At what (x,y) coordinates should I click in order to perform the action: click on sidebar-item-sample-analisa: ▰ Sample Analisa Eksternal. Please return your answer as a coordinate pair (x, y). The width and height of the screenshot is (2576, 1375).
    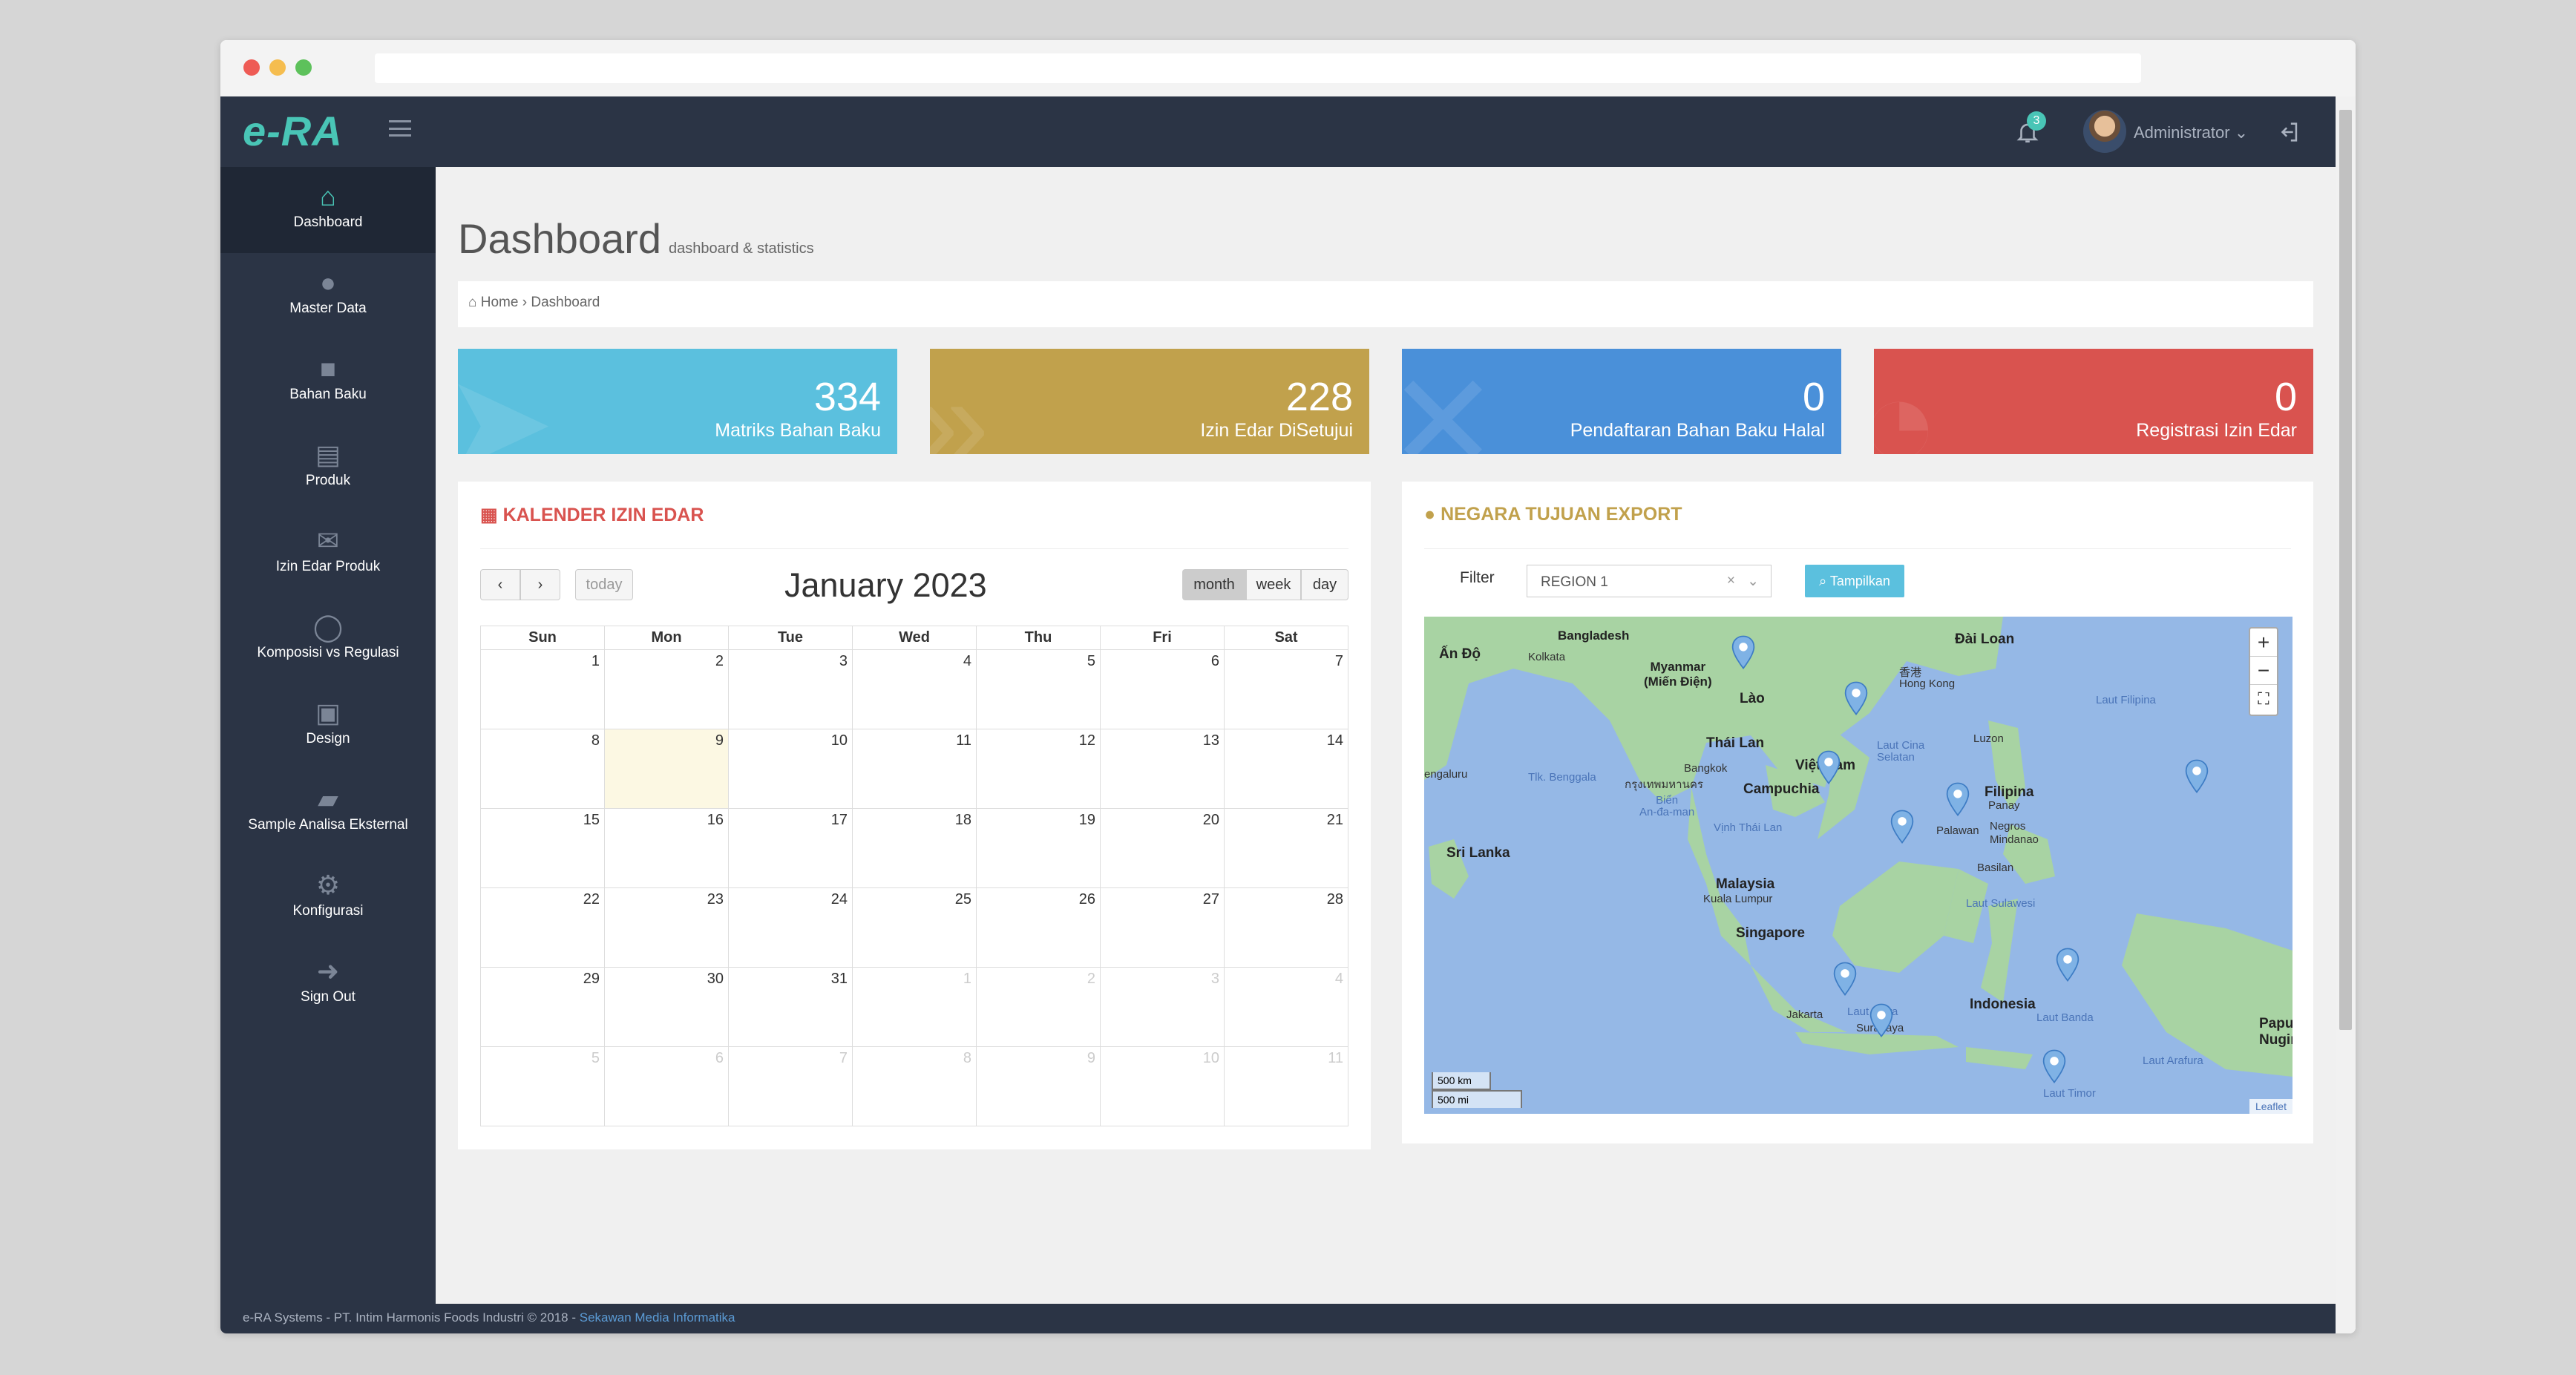
    Looking at the image, I should click on (328, 812).